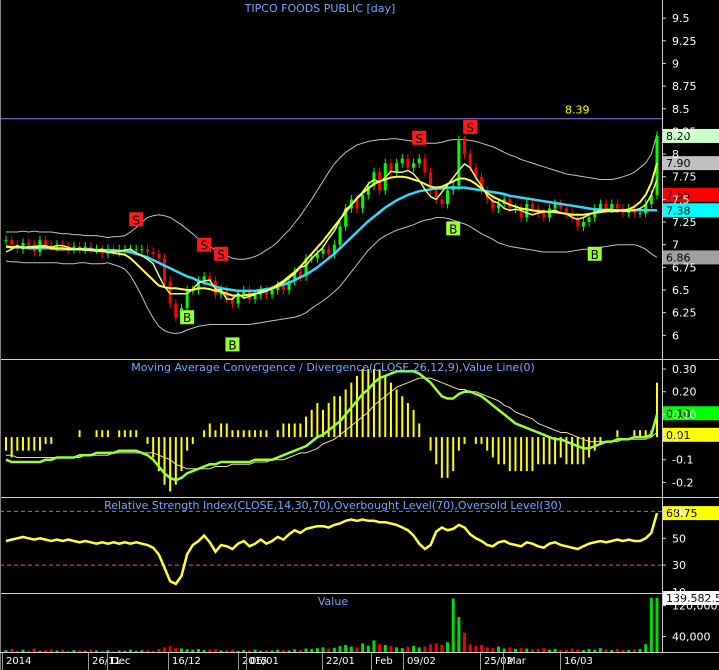 The width and height of the screenshot is (719, 670). I want to click on y-tick-label: 50, so click(679, 538).